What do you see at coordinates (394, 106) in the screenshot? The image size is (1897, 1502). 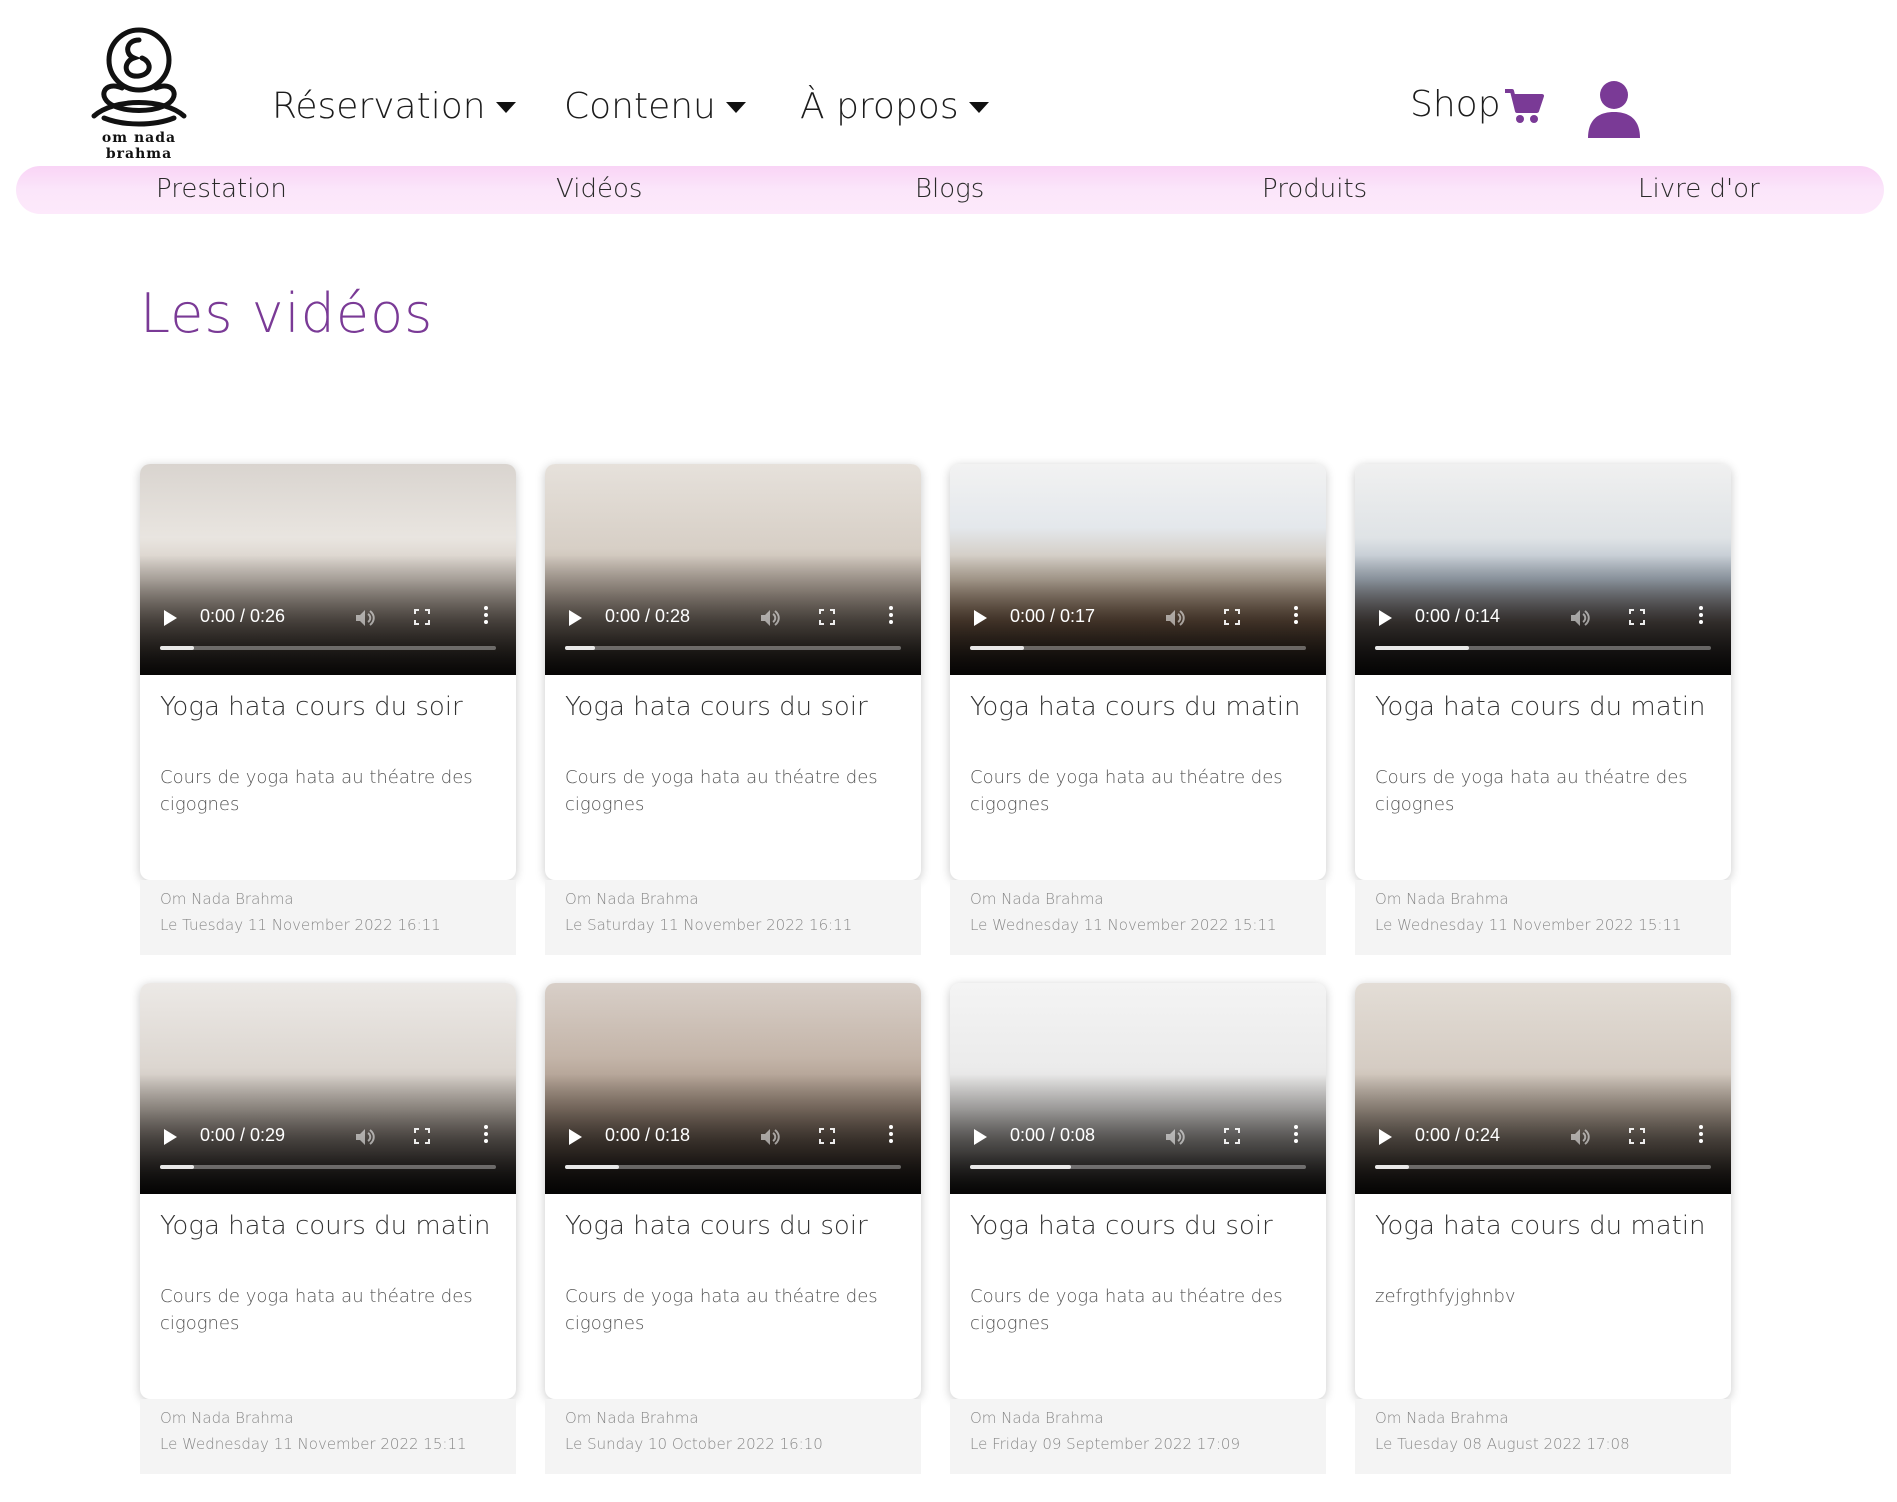 I see `nav-reservation: Réservation` at bounding box center [394, 106].